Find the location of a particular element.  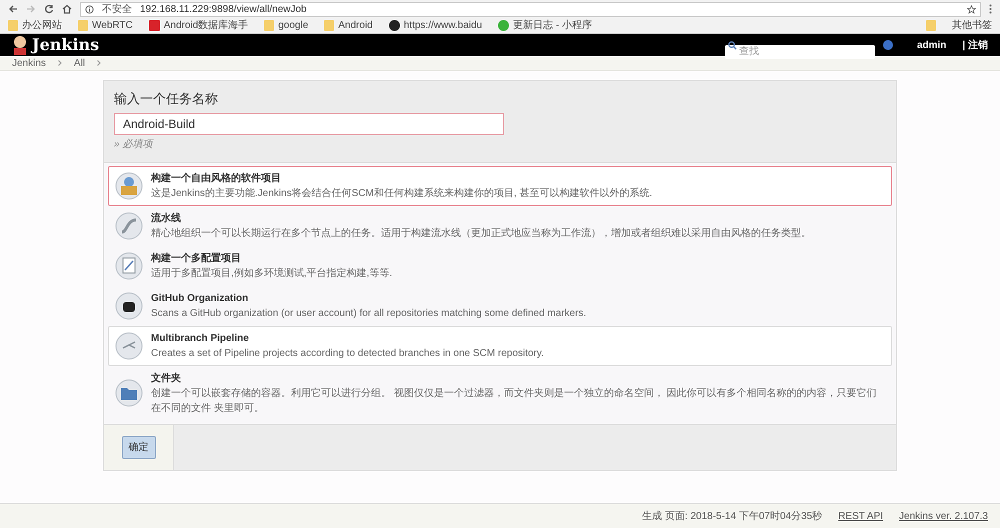

job-type-item: Multibranch Pipeline Creates a set of Pipeline projects according to detected branches in one SCM repository. is located at coordinates (500, 346).